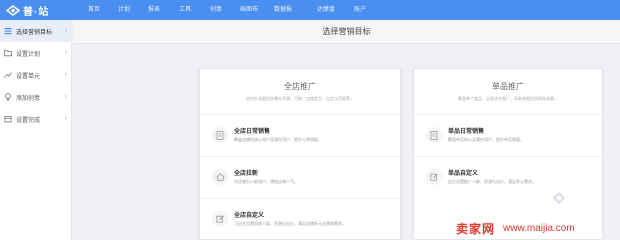 The image size is (620, 240). I want to click on nav-account: 账户, so click(360, 10).